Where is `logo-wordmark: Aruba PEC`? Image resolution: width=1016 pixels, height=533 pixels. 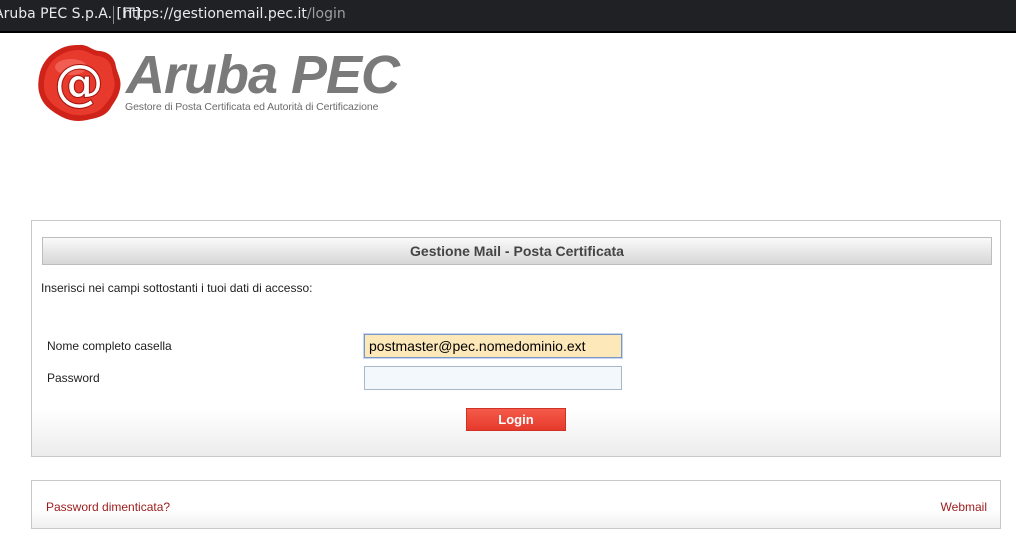
logo-wordmark: Aruba PEC is located at coordinates (263, 75).